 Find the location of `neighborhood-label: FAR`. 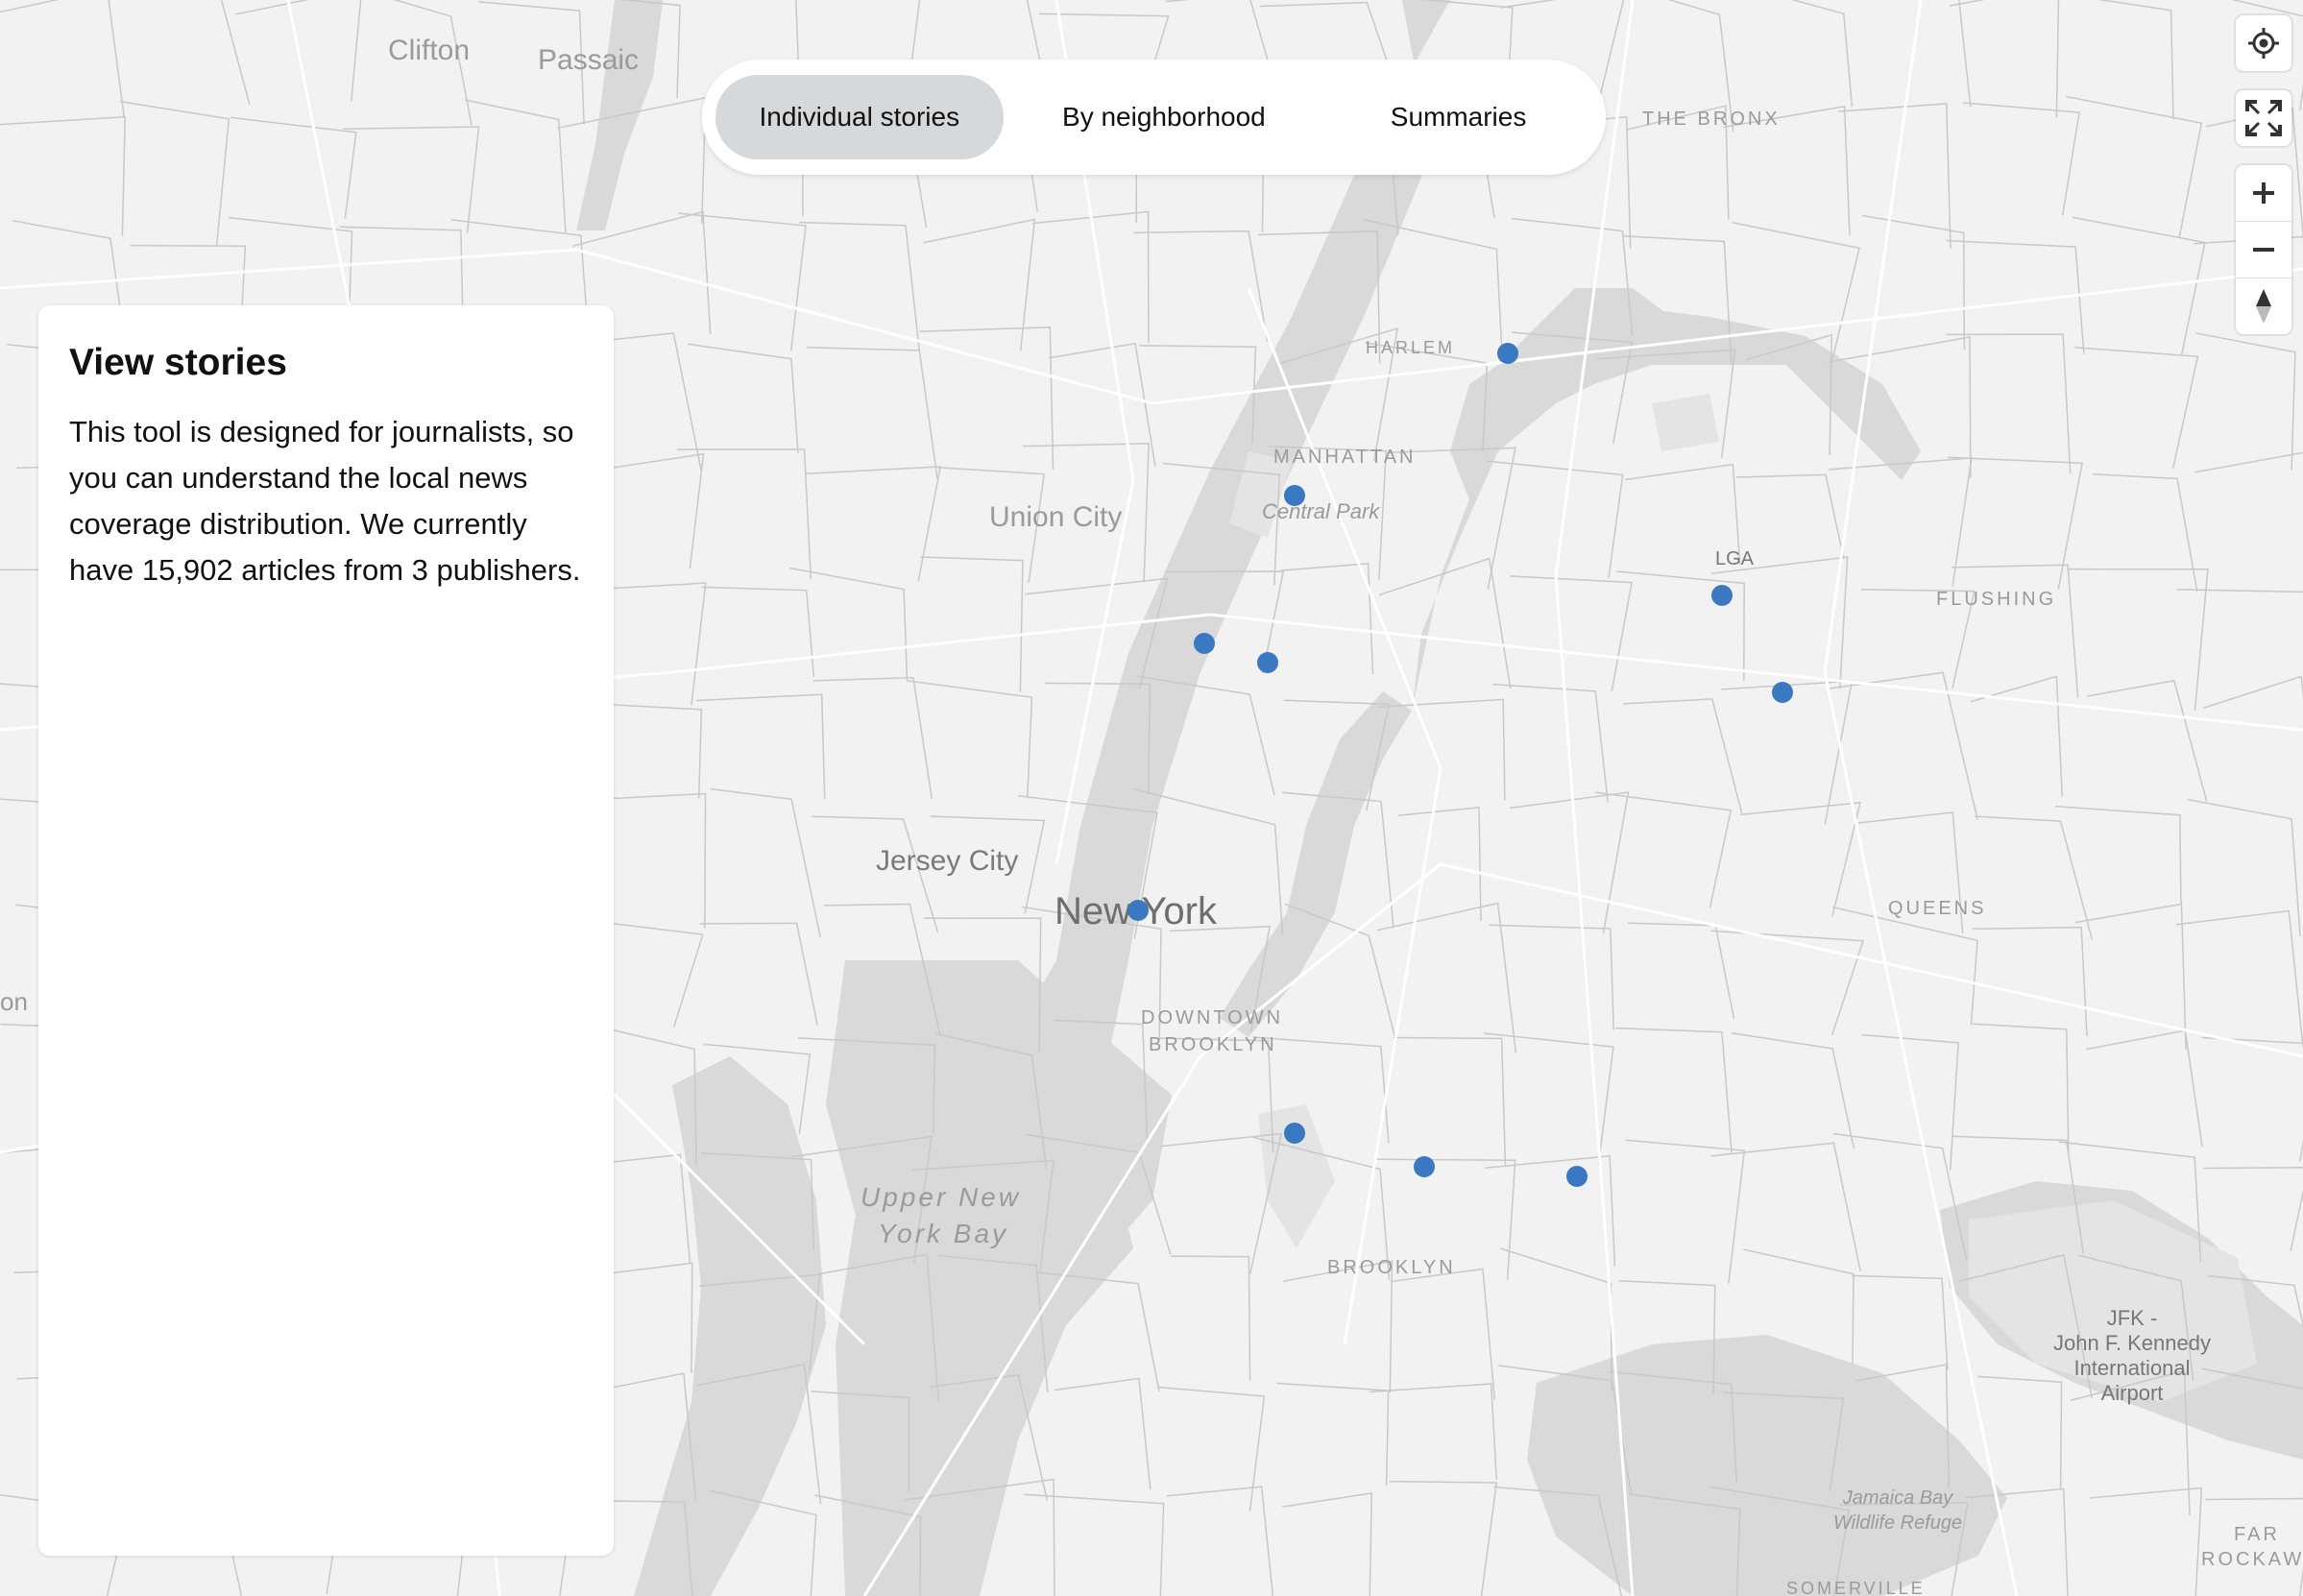

neighborhood-label: FAR is located at coordinates (2257, 1534).